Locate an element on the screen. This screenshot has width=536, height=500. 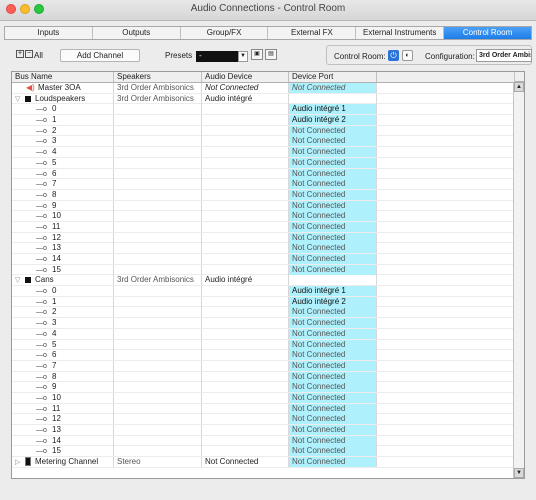
table-row: —o 12 Not Connected is located at coordinates (263, 238).